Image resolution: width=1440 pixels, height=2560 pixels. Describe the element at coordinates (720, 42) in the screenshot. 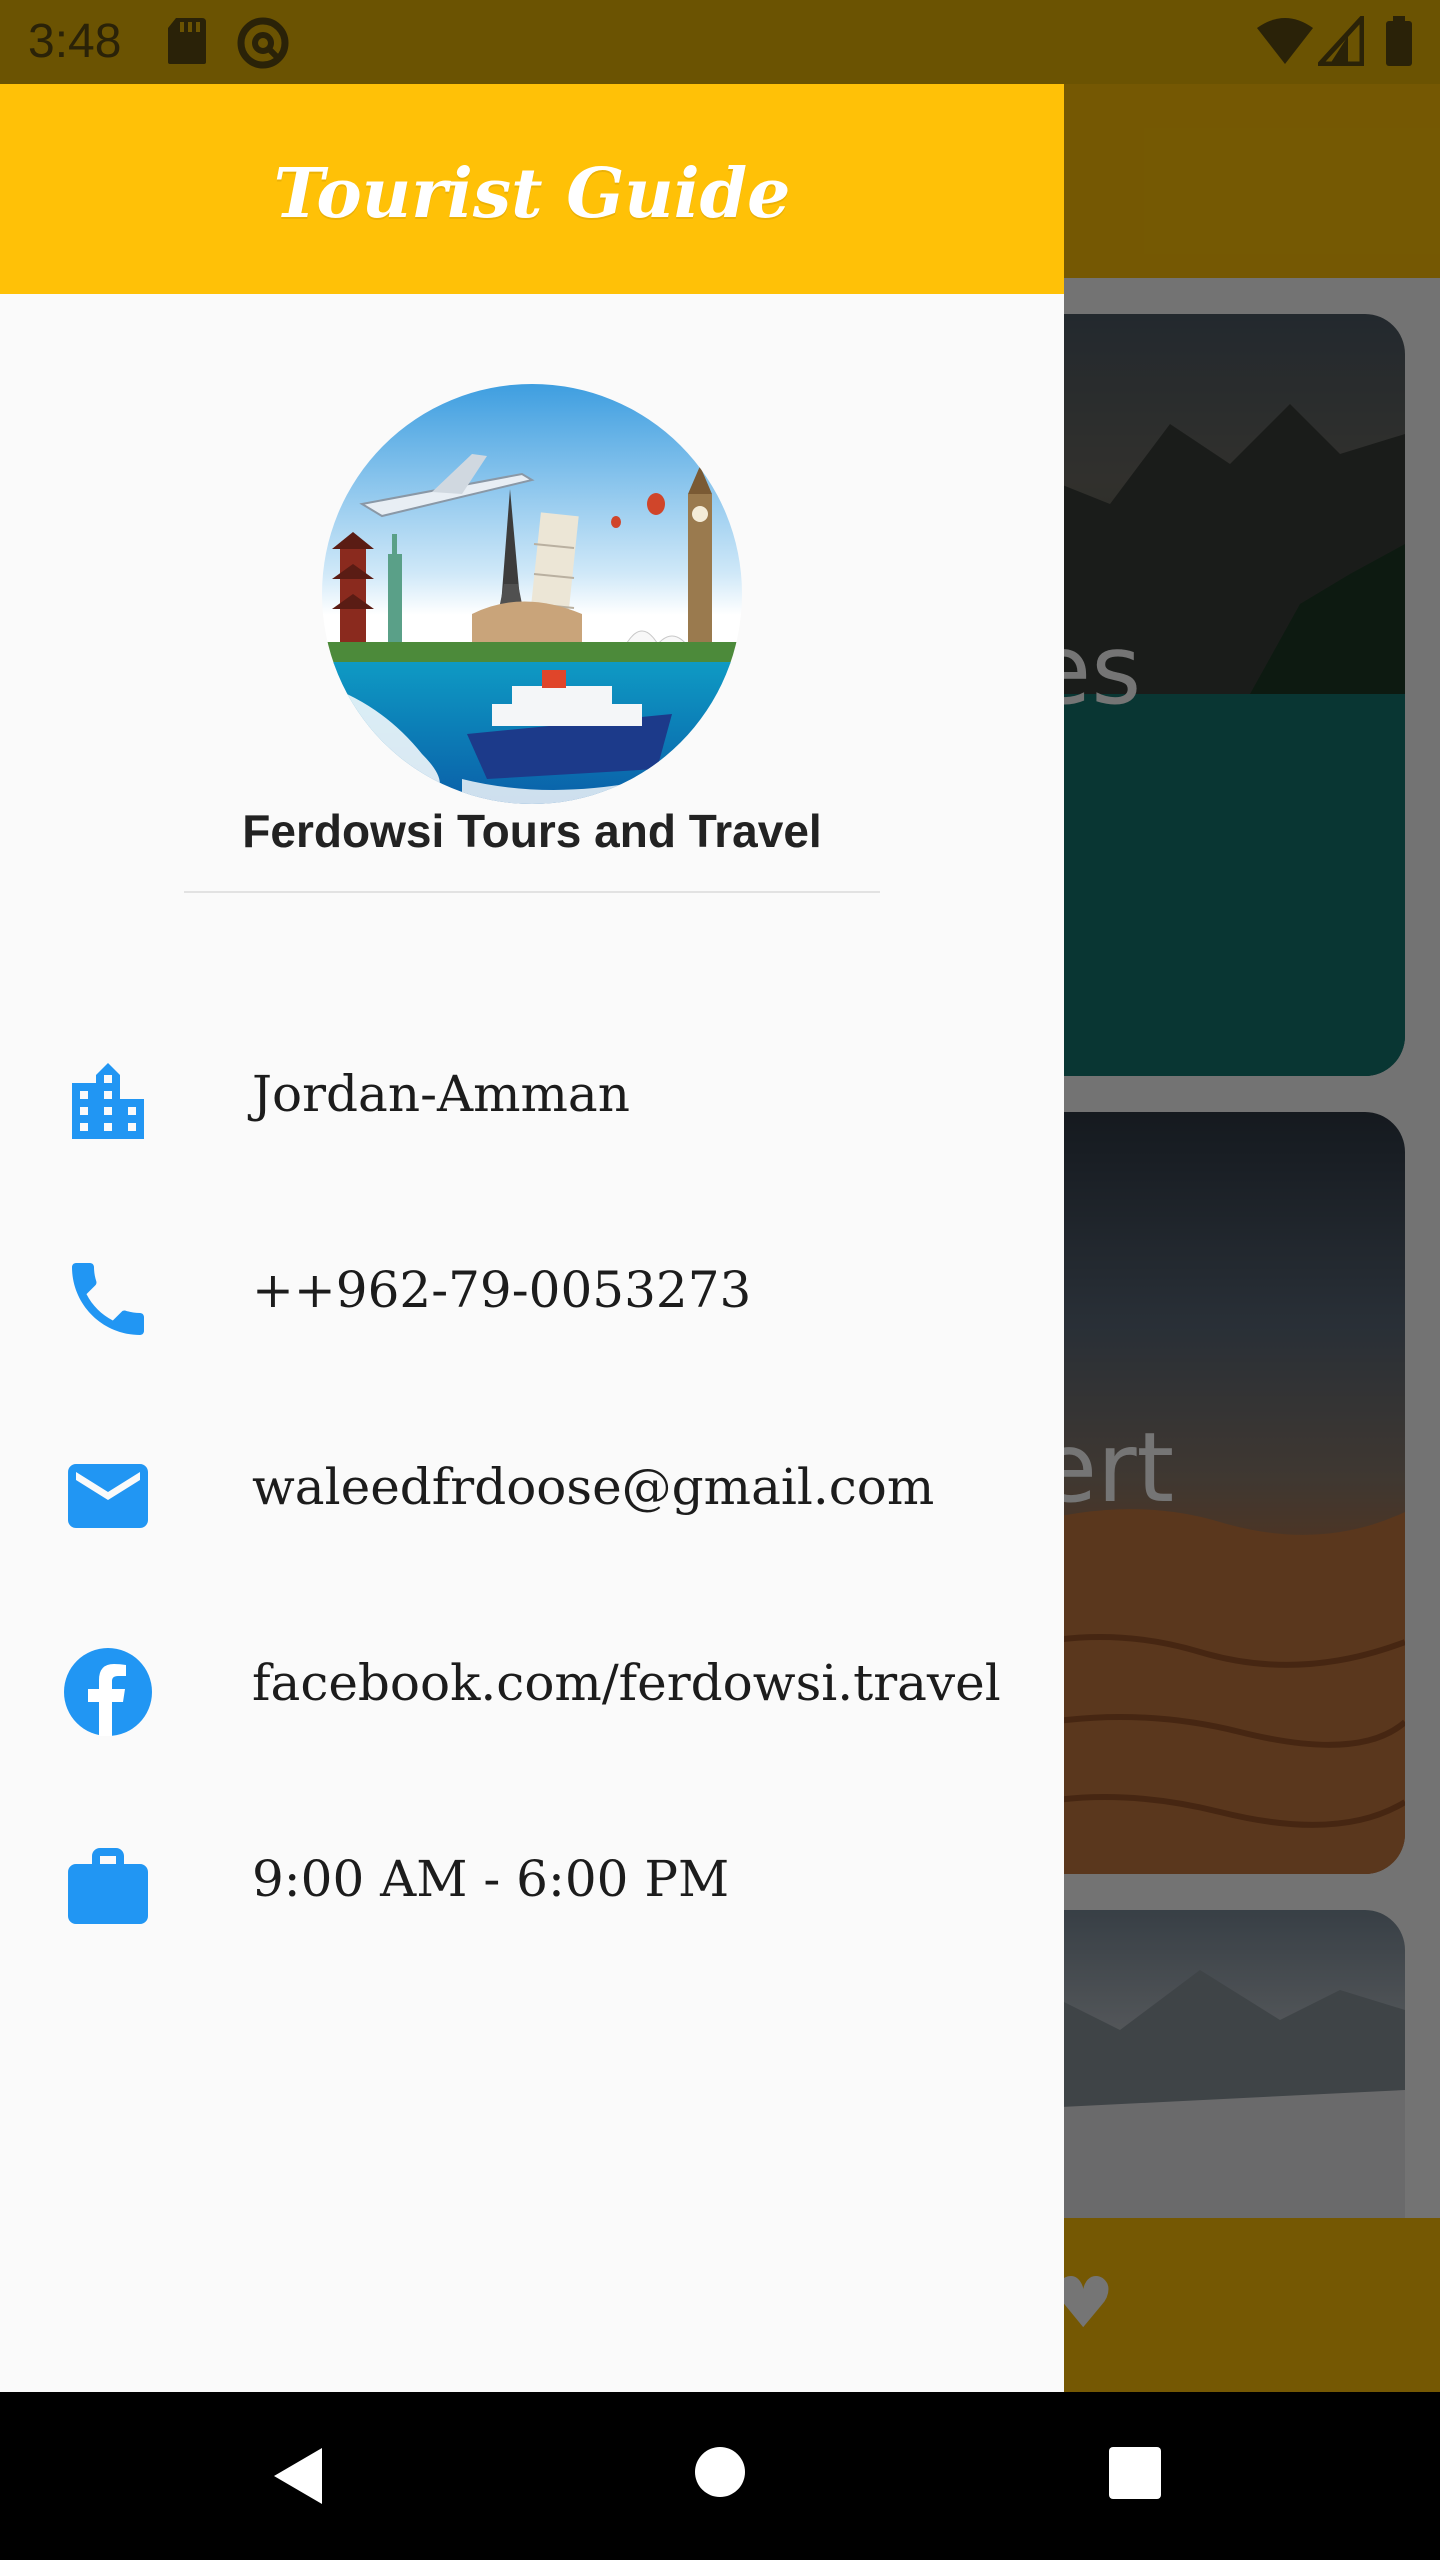

I see `status-bar: 3:48` at that location.